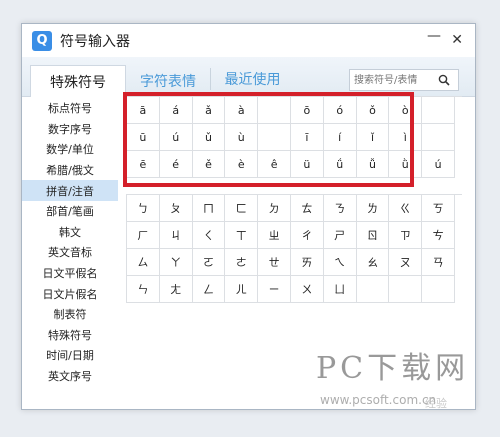 Image resolution: width=500 pixels, height=437 pixels. What do you see at coordinates (168, 81) in the screenshot?
I see `tab-emoticons: 字符表情` at bounding box center [168, 81].